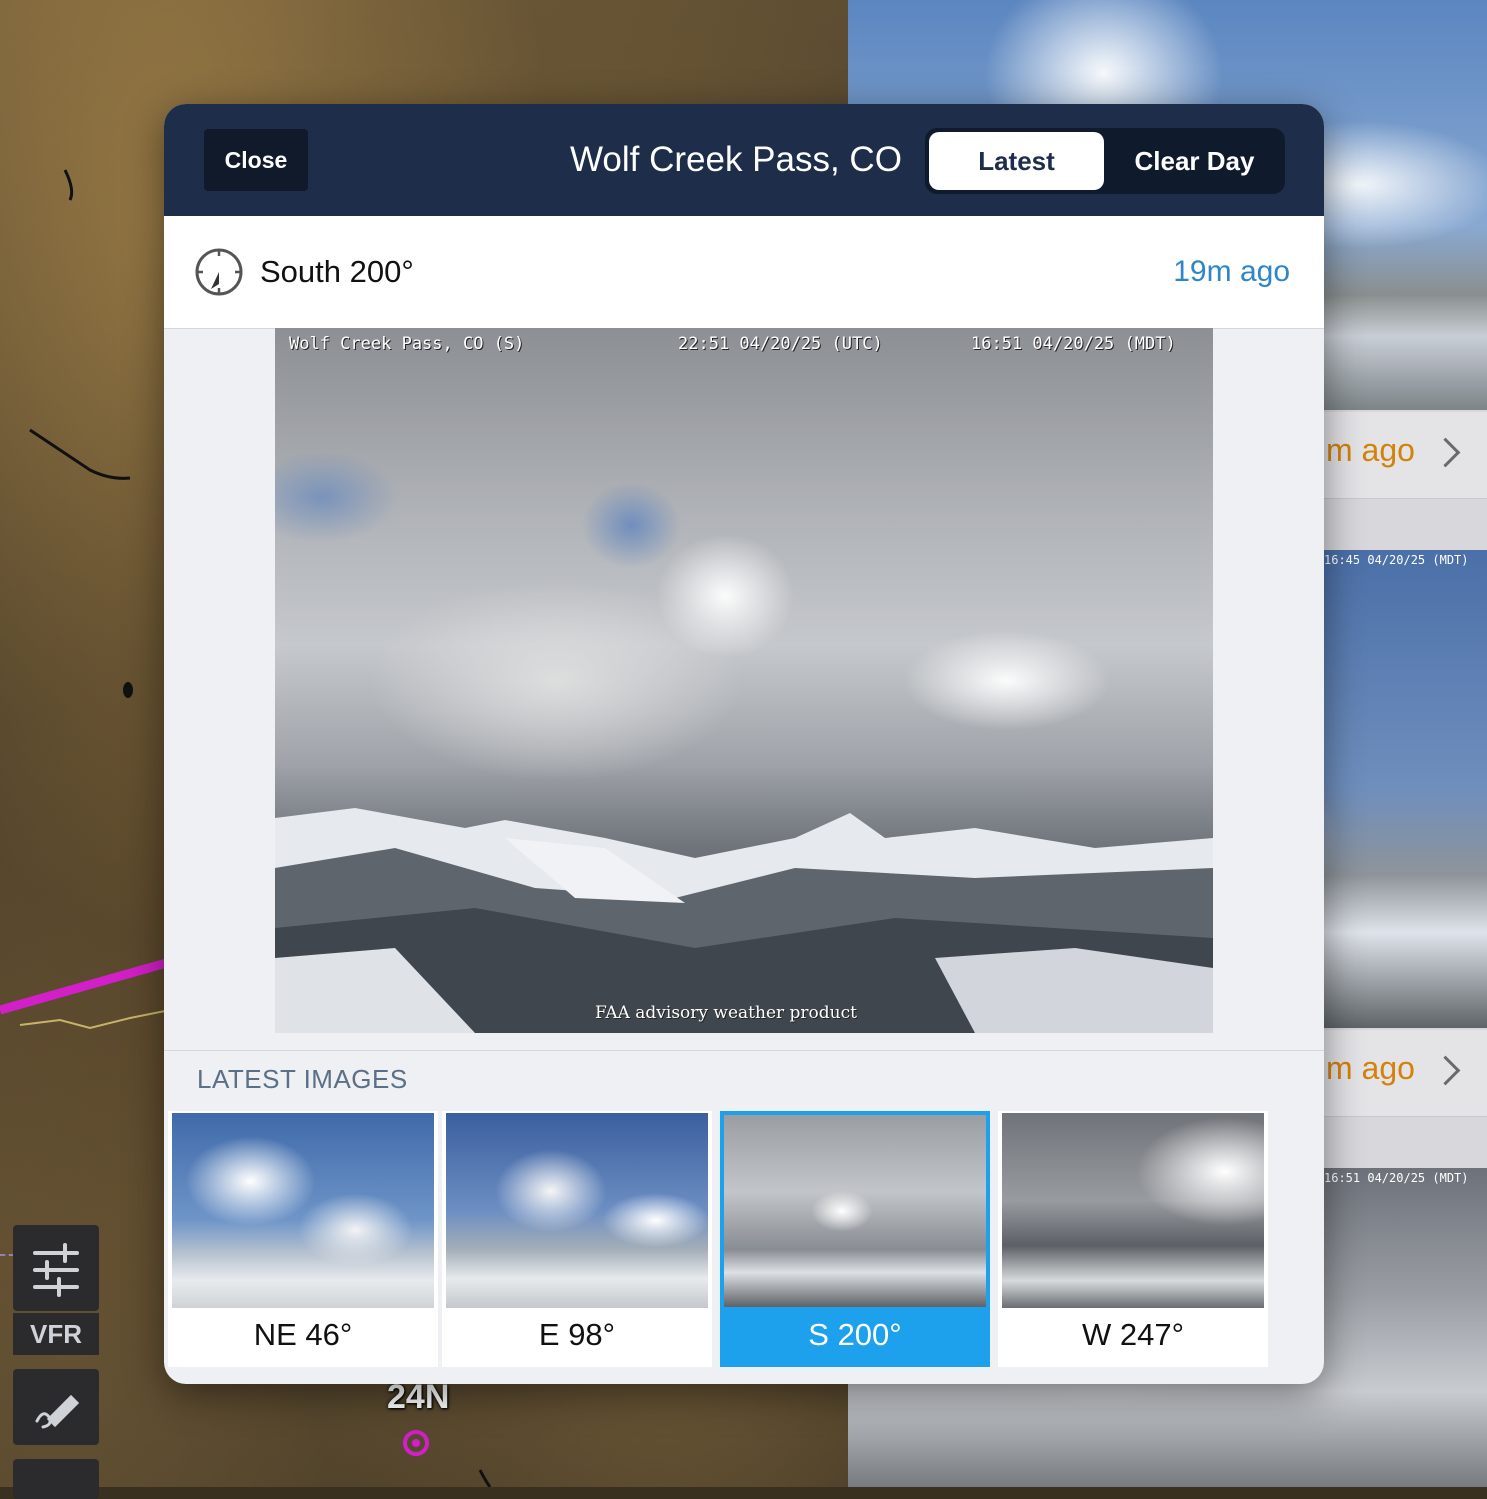  What do you see at coordinates (744, 1050) in the screenshot?
I see `latest-images-divider` at bounding box center [744, 1050].